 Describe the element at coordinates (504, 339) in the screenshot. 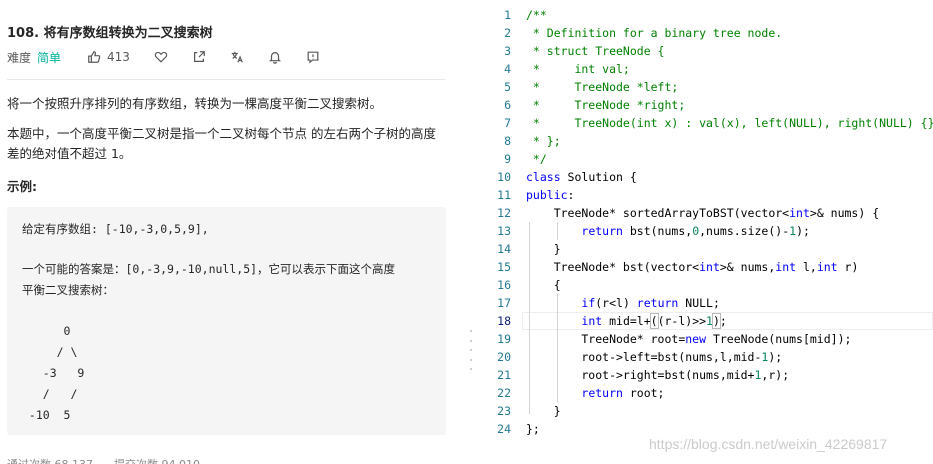

I see `line-number: 19` at that location.